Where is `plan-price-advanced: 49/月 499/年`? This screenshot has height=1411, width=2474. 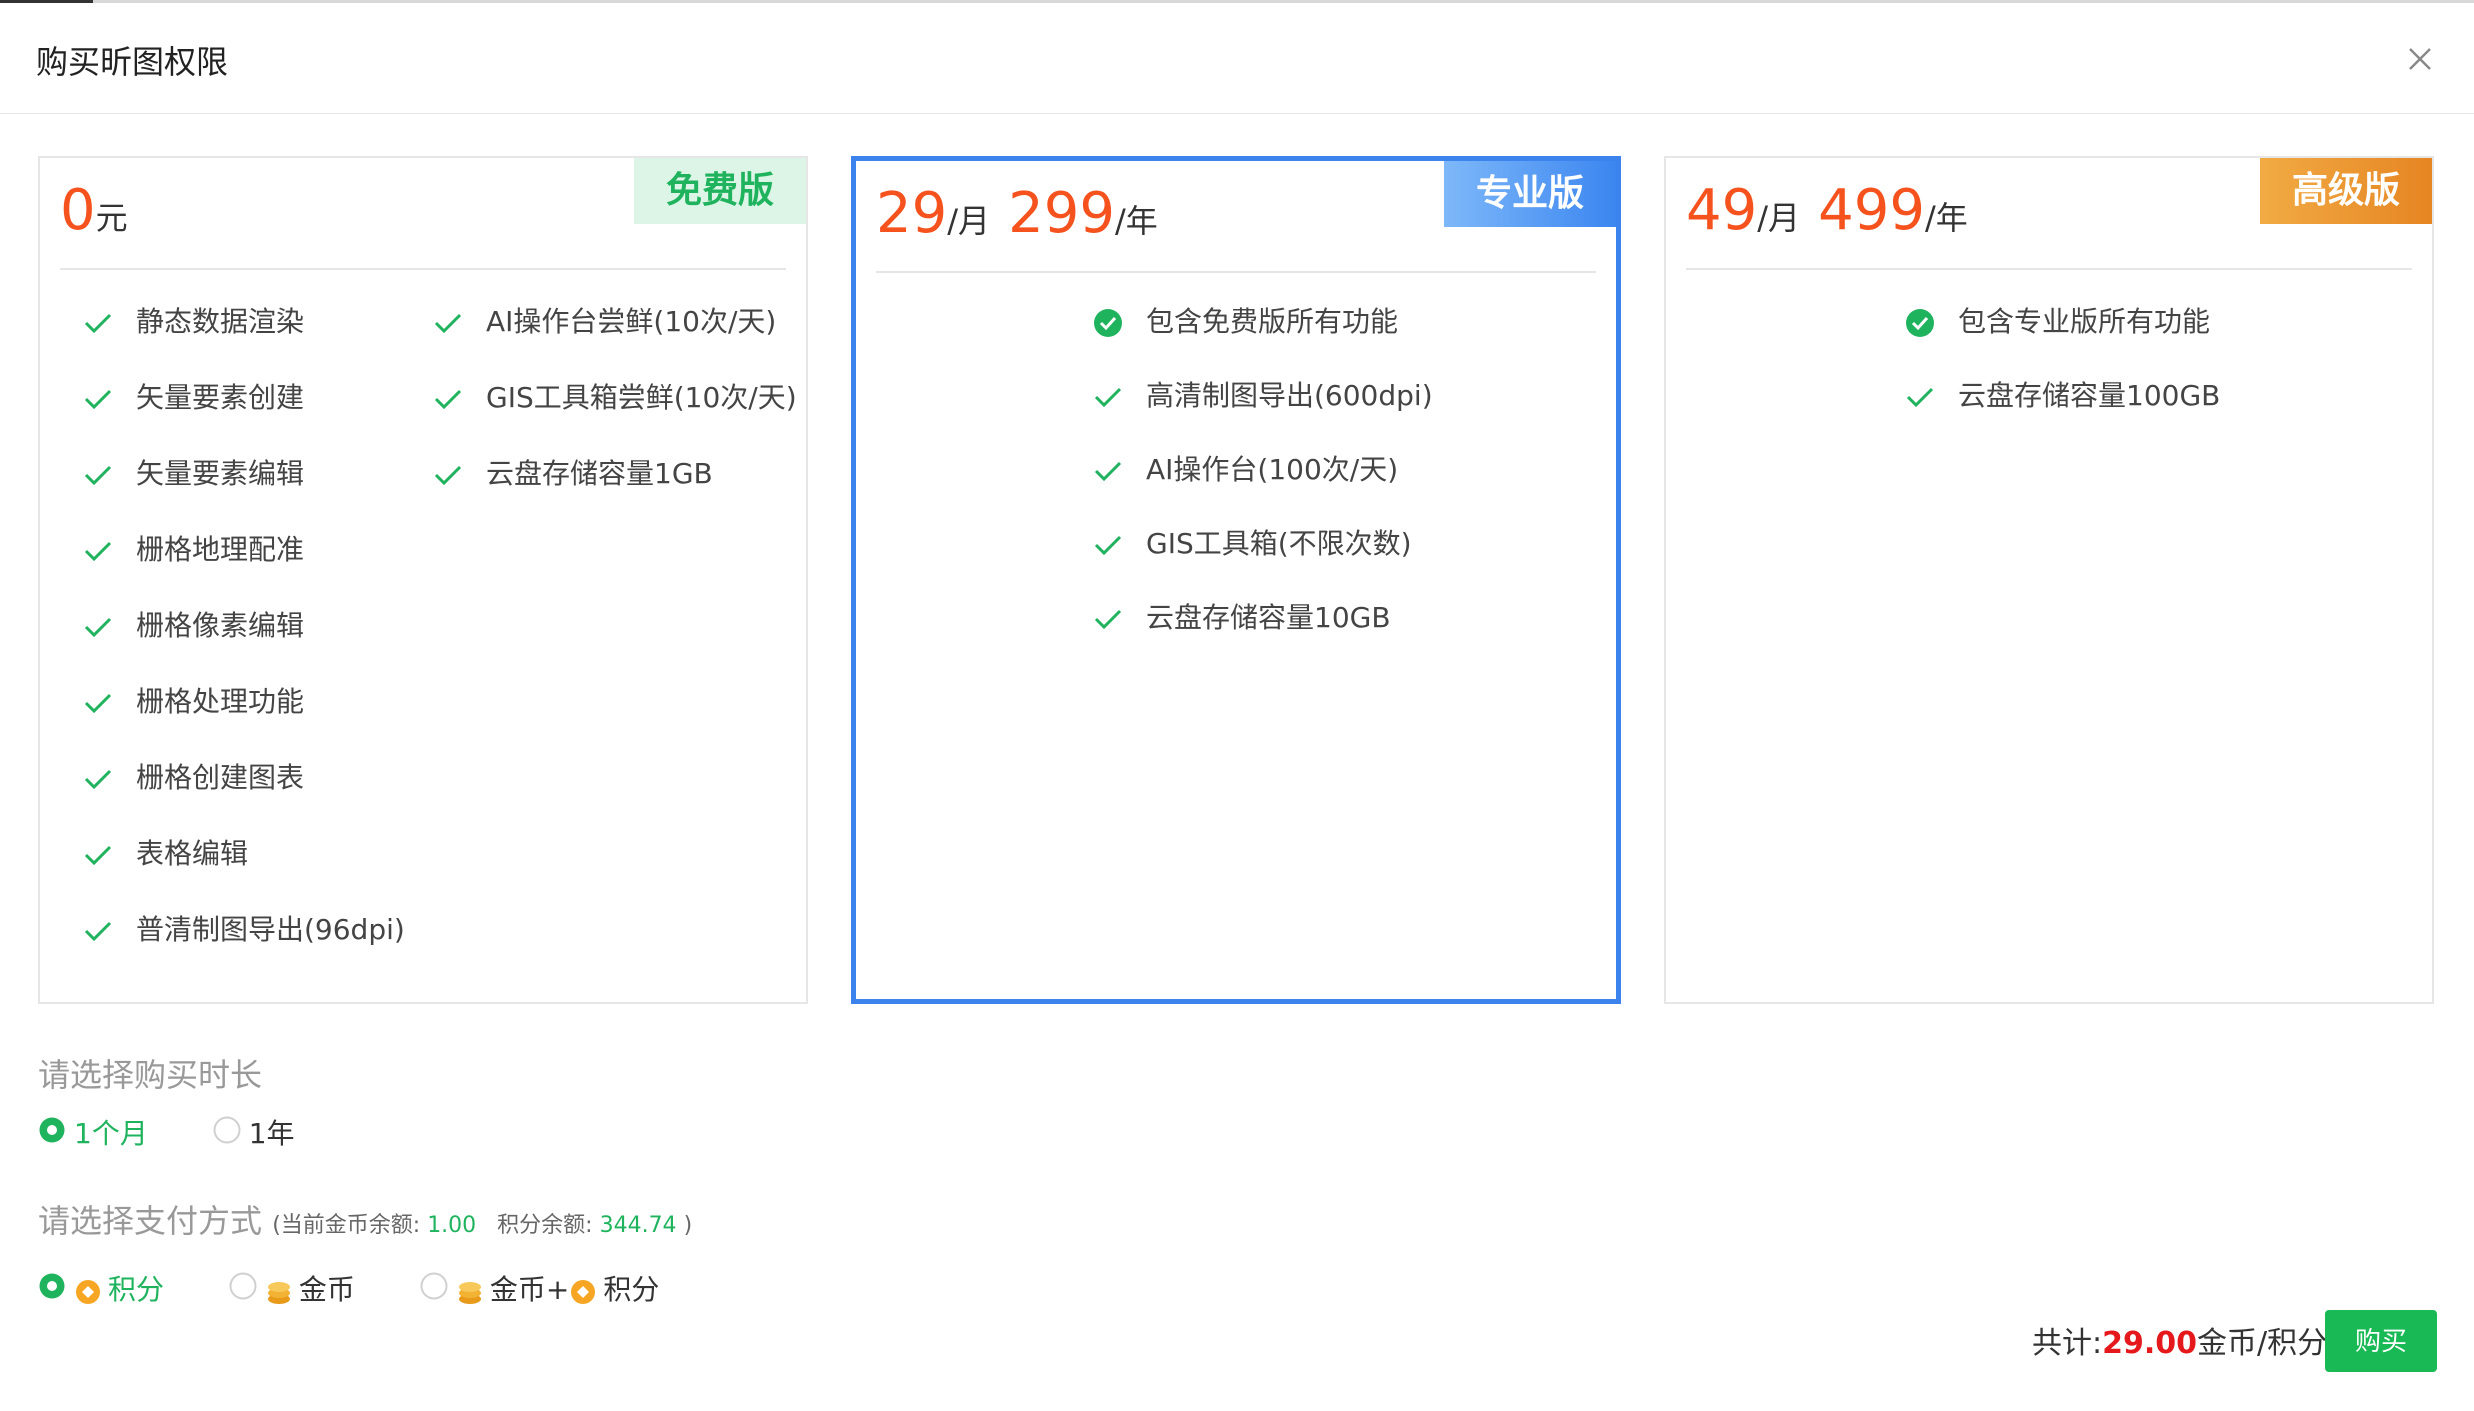
plan-price-advanced: 49/月 499/年 is located at coordinates (1827, 210).